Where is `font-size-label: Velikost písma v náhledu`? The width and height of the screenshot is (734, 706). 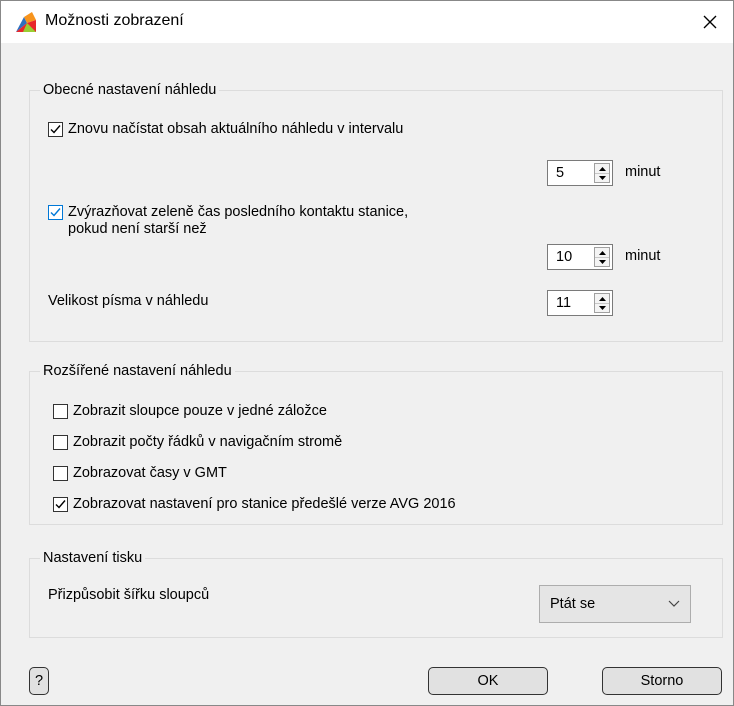 font-size-label: Velikost písma v náhledu is located at coordinates (128, 301).